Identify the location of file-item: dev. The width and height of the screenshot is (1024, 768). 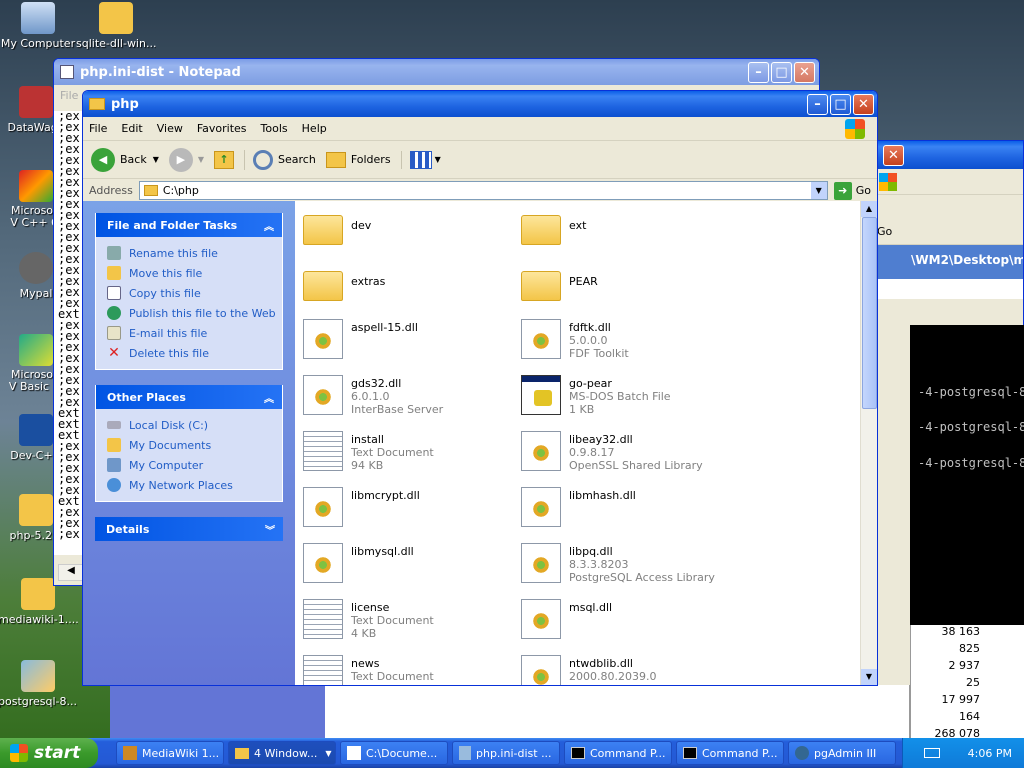
(408, 229).